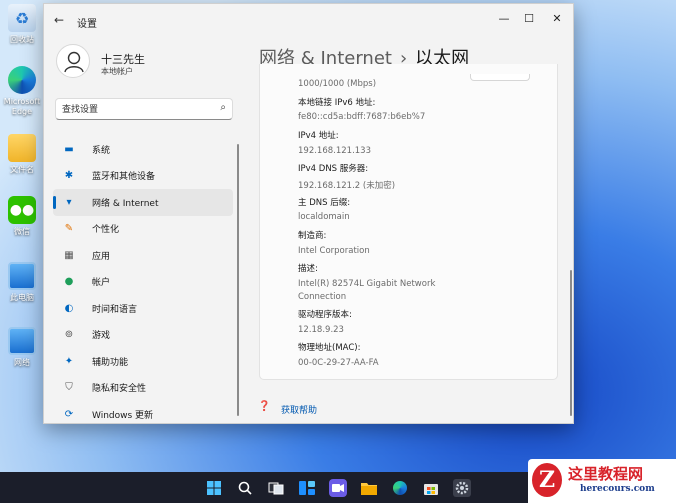  Describe the element at coordinates (462, 487) in the screenshot. I see `settings-icon` at that location.